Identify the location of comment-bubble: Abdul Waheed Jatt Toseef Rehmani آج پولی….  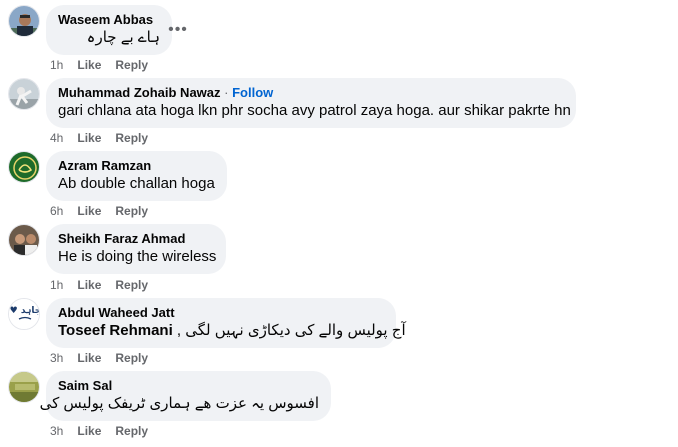
(226, 323).